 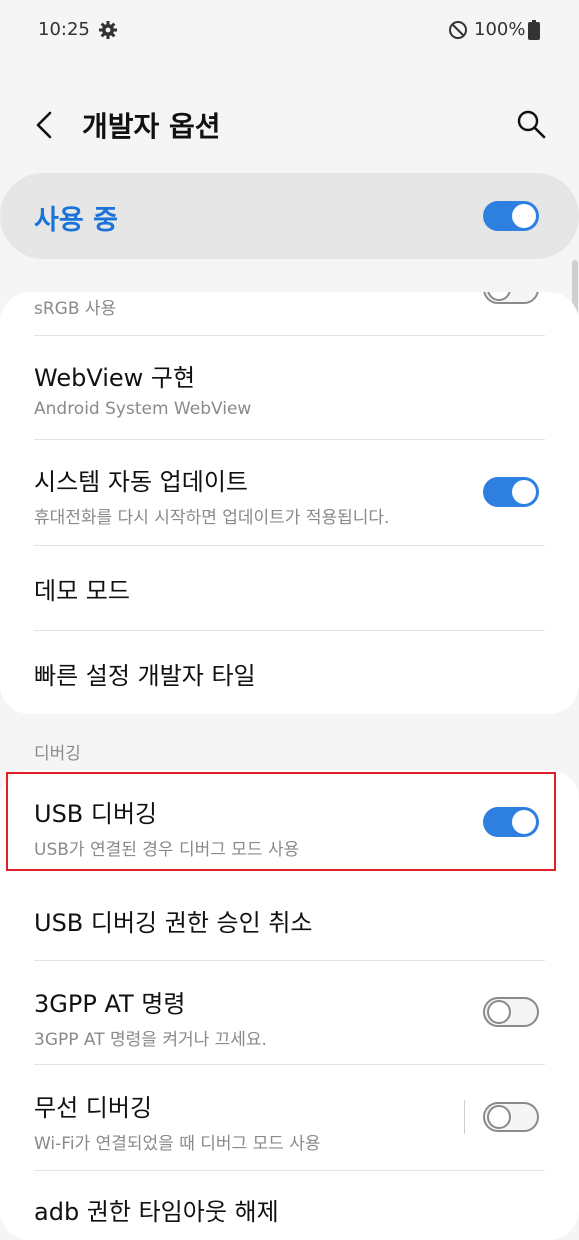 I want to click on list-item-revoke-usb-auth: USB 디버깅 권한 승인 취소, so click(x=289, y=920).